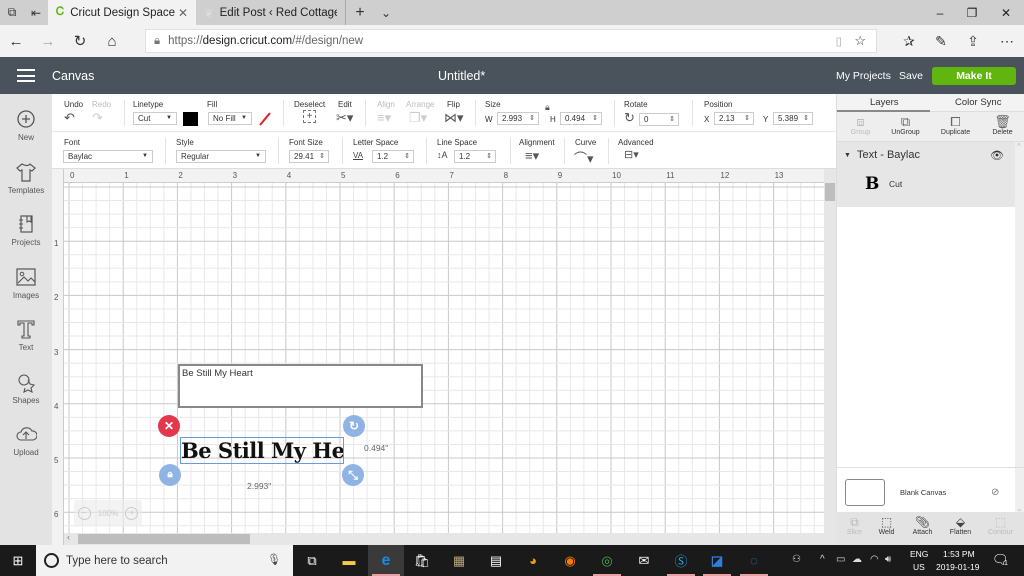 The height and width of the screenshot is (576, 1024). Describe the element at coordinates (1006, 12) in the screenshot. I see `close-window-icon: ✕` at that location.